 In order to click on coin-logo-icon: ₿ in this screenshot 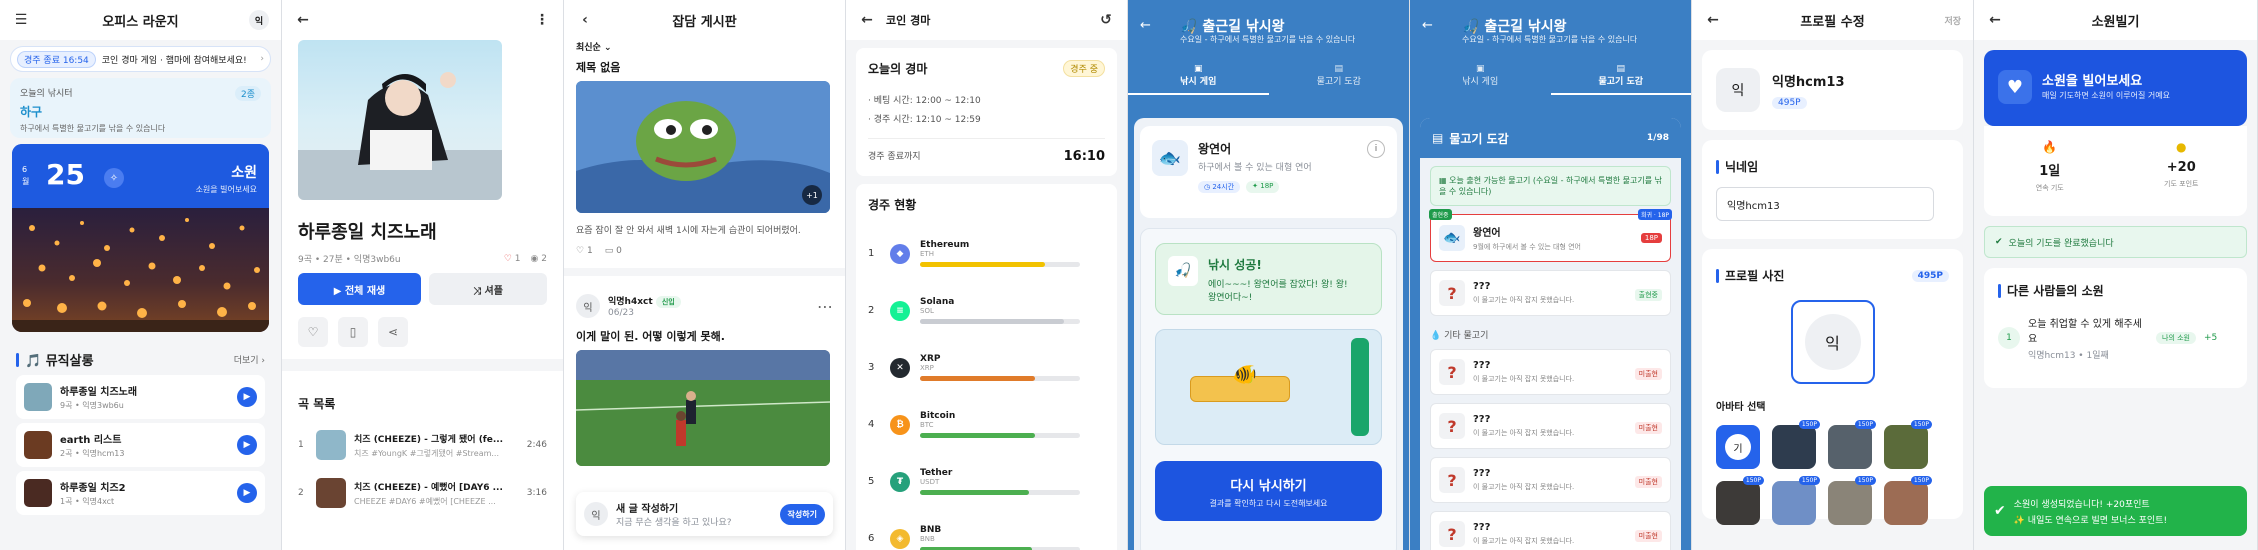, I will do `click(900, 424)`.